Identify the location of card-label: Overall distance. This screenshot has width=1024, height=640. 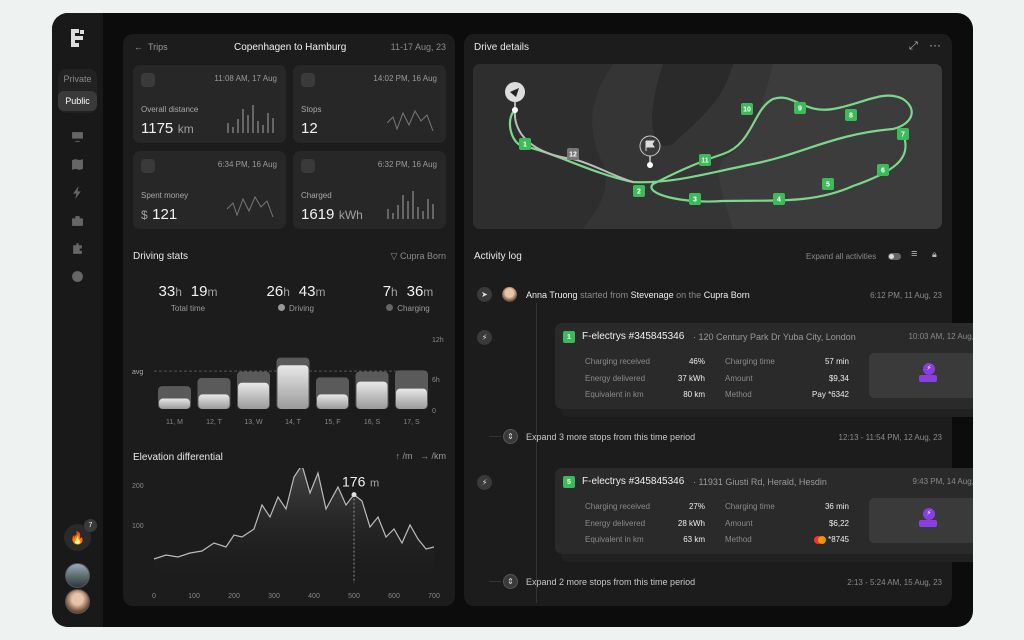
(170, 109).